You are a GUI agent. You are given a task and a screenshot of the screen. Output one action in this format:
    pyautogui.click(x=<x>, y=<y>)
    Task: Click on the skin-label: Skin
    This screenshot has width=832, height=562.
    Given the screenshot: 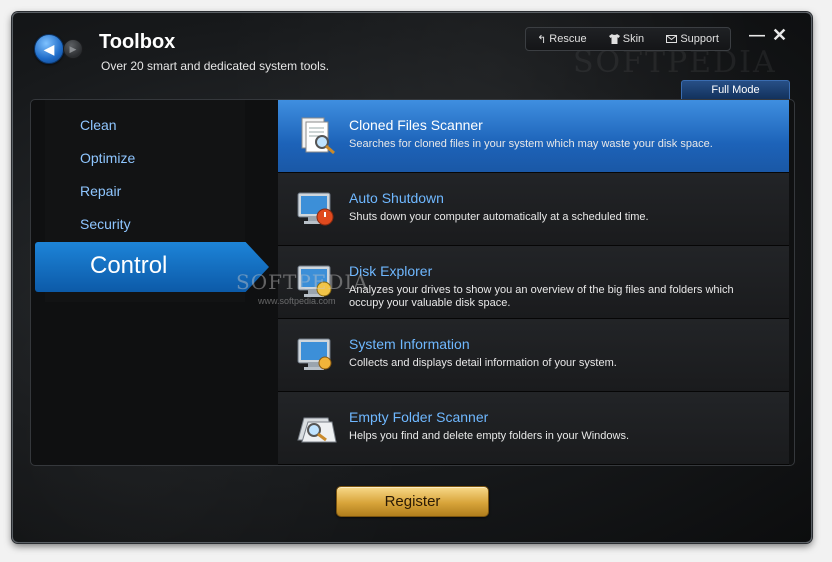 What is the action you would take?
    pyautogui.click(x=633, y=39)
    